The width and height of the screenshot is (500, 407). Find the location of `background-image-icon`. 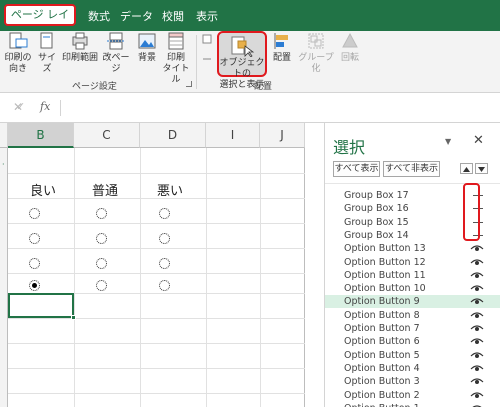

background-image-icon is located at coordinates (147, 41).